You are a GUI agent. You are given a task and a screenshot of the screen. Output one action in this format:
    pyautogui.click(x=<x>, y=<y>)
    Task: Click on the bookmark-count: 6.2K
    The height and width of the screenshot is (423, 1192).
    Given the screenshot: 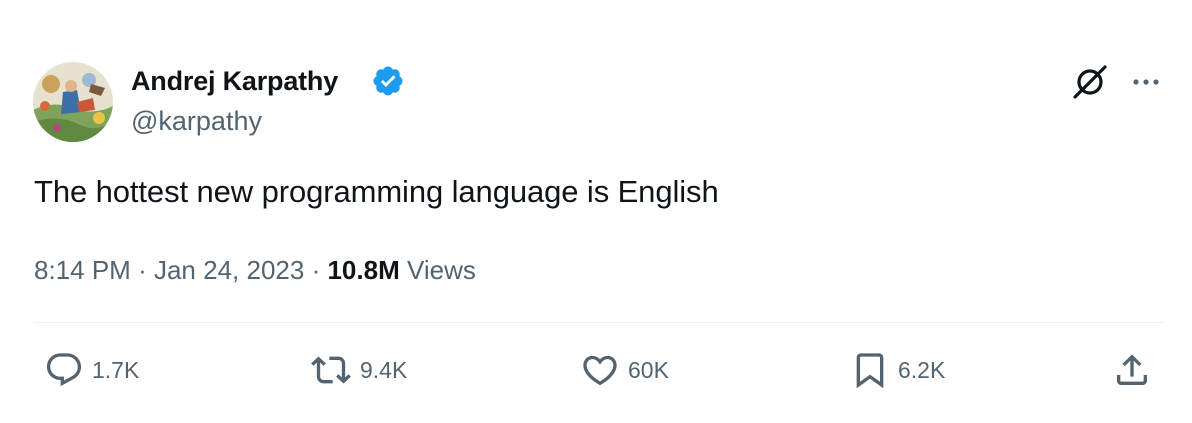 What is the action you would take?
    pyautogui.click(x=922, y=369)
    